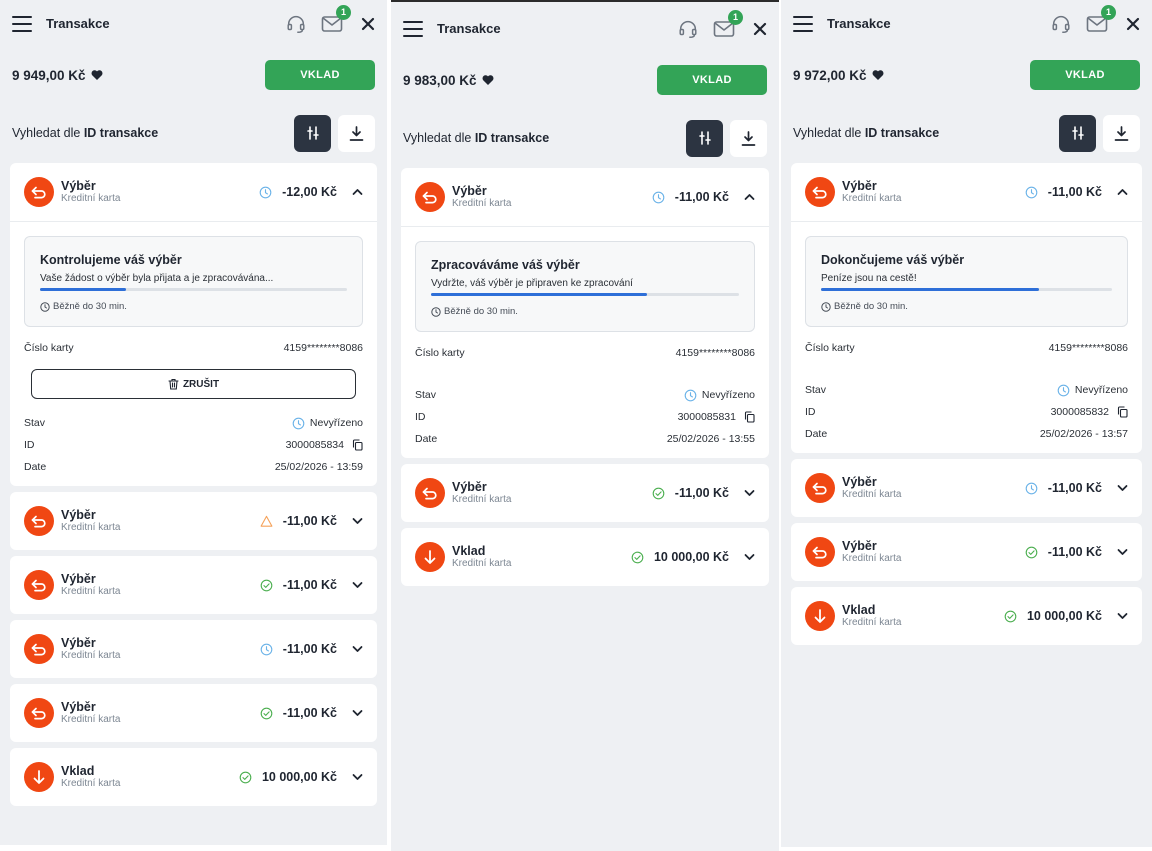  I want to click on search-field-name: ID transakce, so click(902, 133).